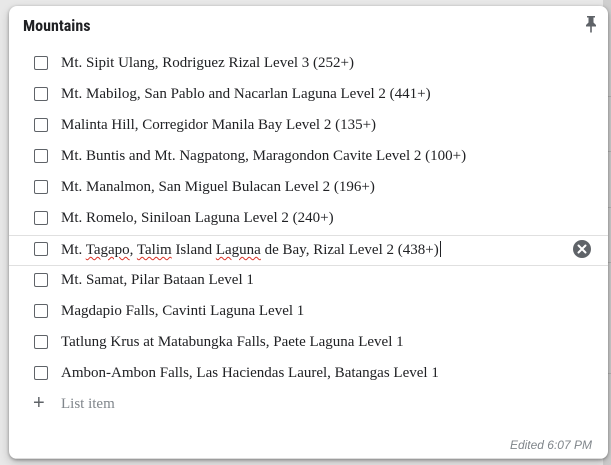 The width and height of the screenshot is (611, 465). What do you see at coordinates (39, 403) in the screenshot?
I see `plus-icon: +` at bounding box center [39, 403].